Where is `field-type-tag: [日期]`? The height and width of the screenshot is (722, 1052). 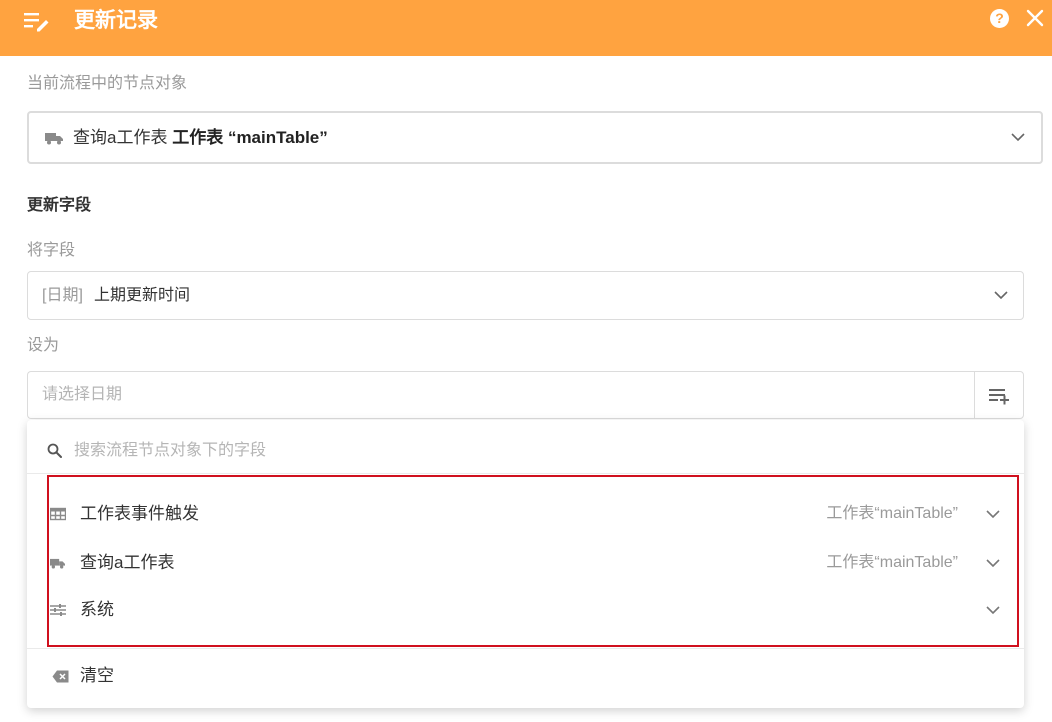
field-type-tag: [日期] is located at coordinates (62, 295).